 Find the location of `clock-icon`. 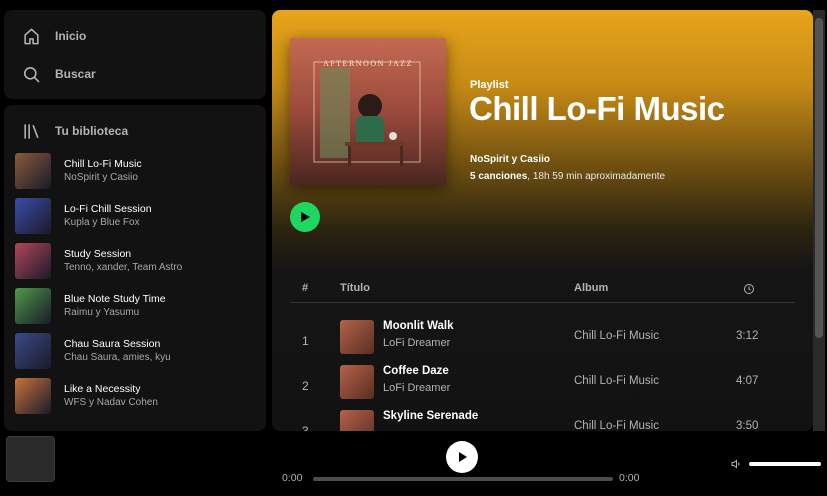

clock-icon is located at coordinates (749, 289).